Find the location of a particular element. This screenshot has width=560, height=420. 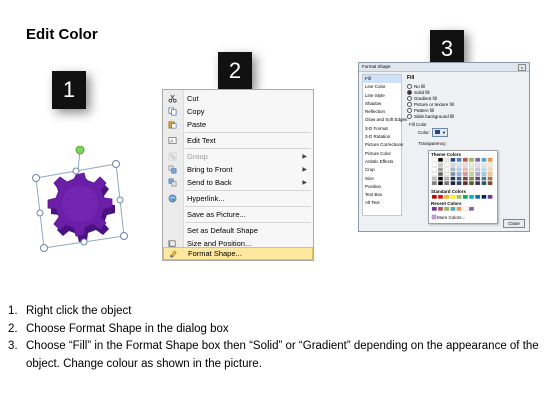

dialog-sidebar-item: Position is located at coordinates (382, 187).